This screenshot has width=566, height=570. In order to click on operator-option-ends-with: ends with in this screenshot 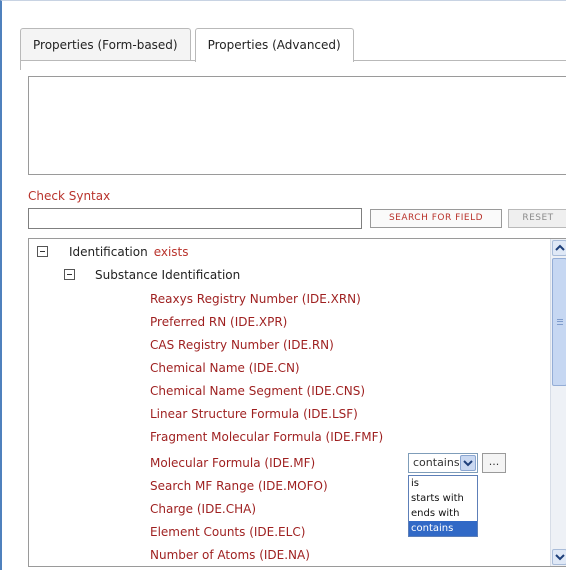, I will do `click(443, 513)`.